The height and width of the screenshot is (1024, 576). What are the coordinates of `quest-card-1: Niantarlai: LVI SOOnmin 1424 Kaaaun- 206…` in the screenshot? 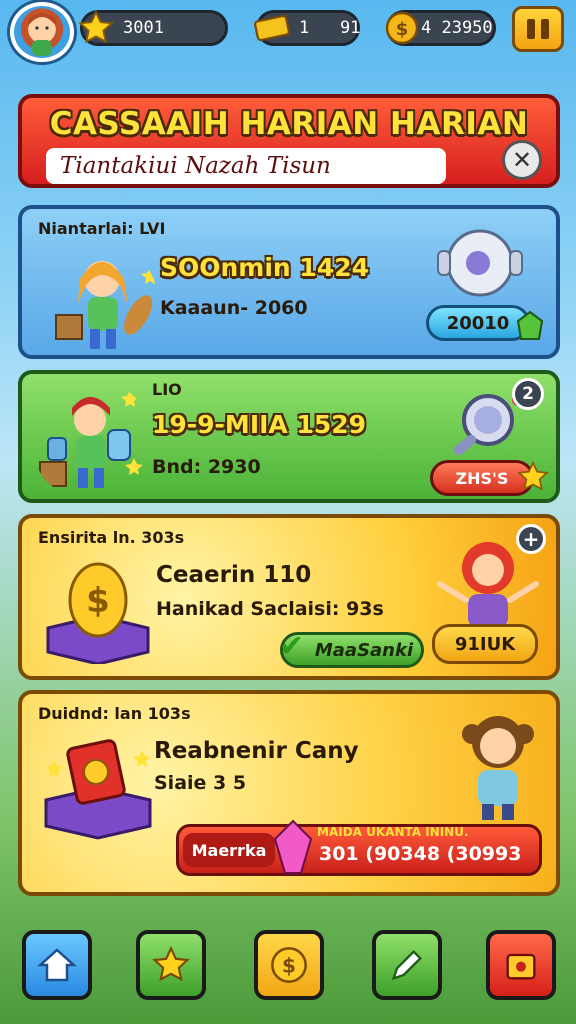 It's located at (289, 282).